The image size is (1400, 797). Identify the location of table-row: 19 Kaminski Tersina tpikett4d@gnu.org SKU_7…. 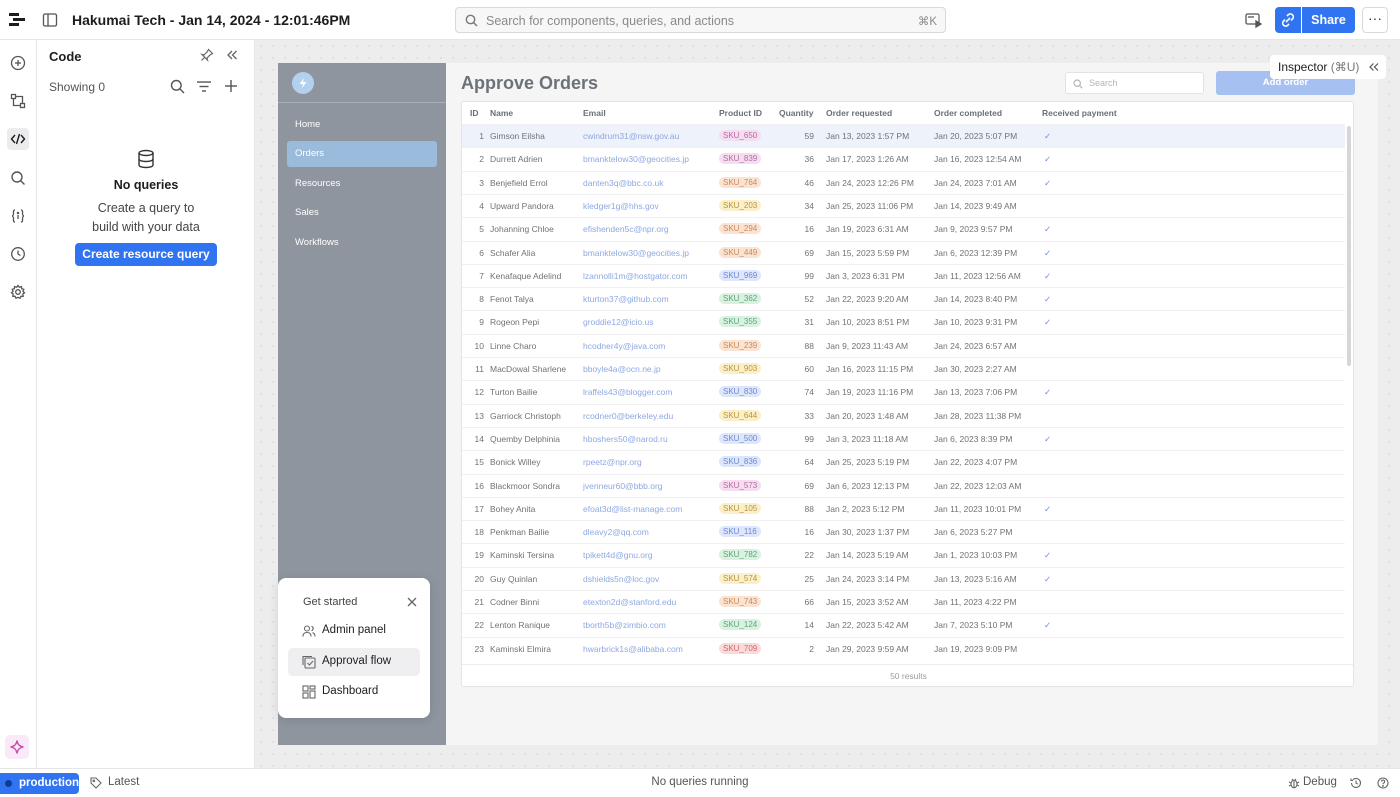
(903, 554).